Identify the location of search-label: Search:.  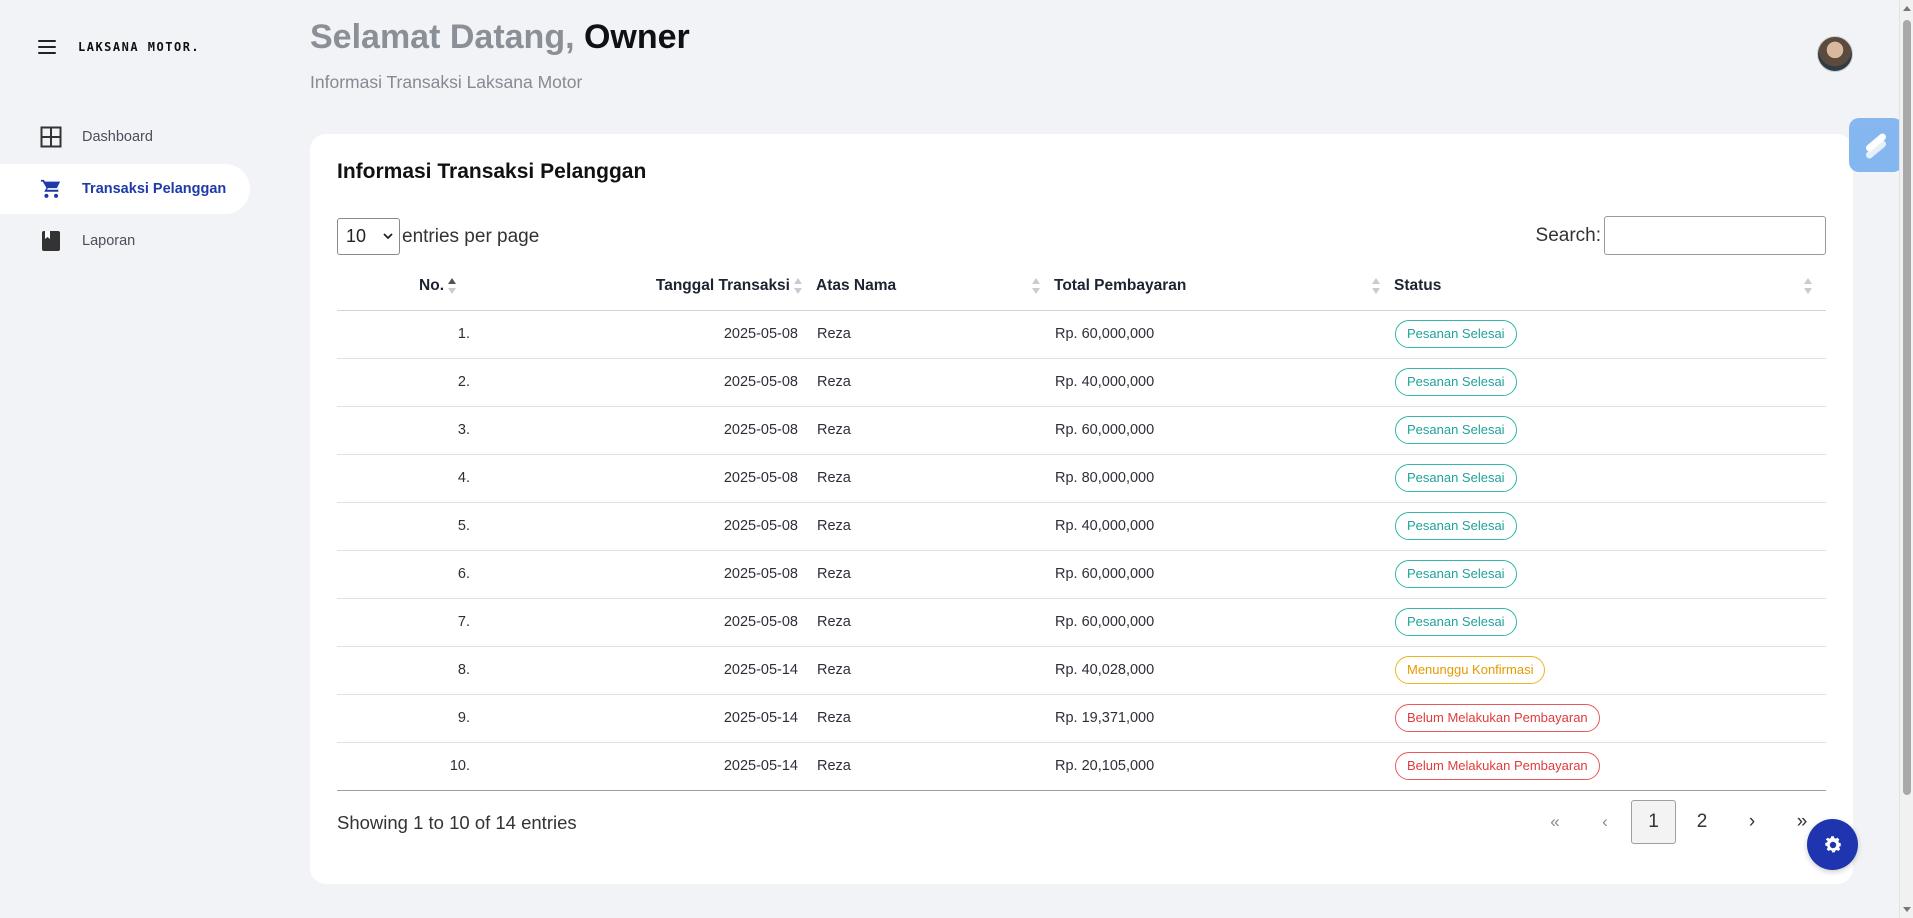
(1568, 235).